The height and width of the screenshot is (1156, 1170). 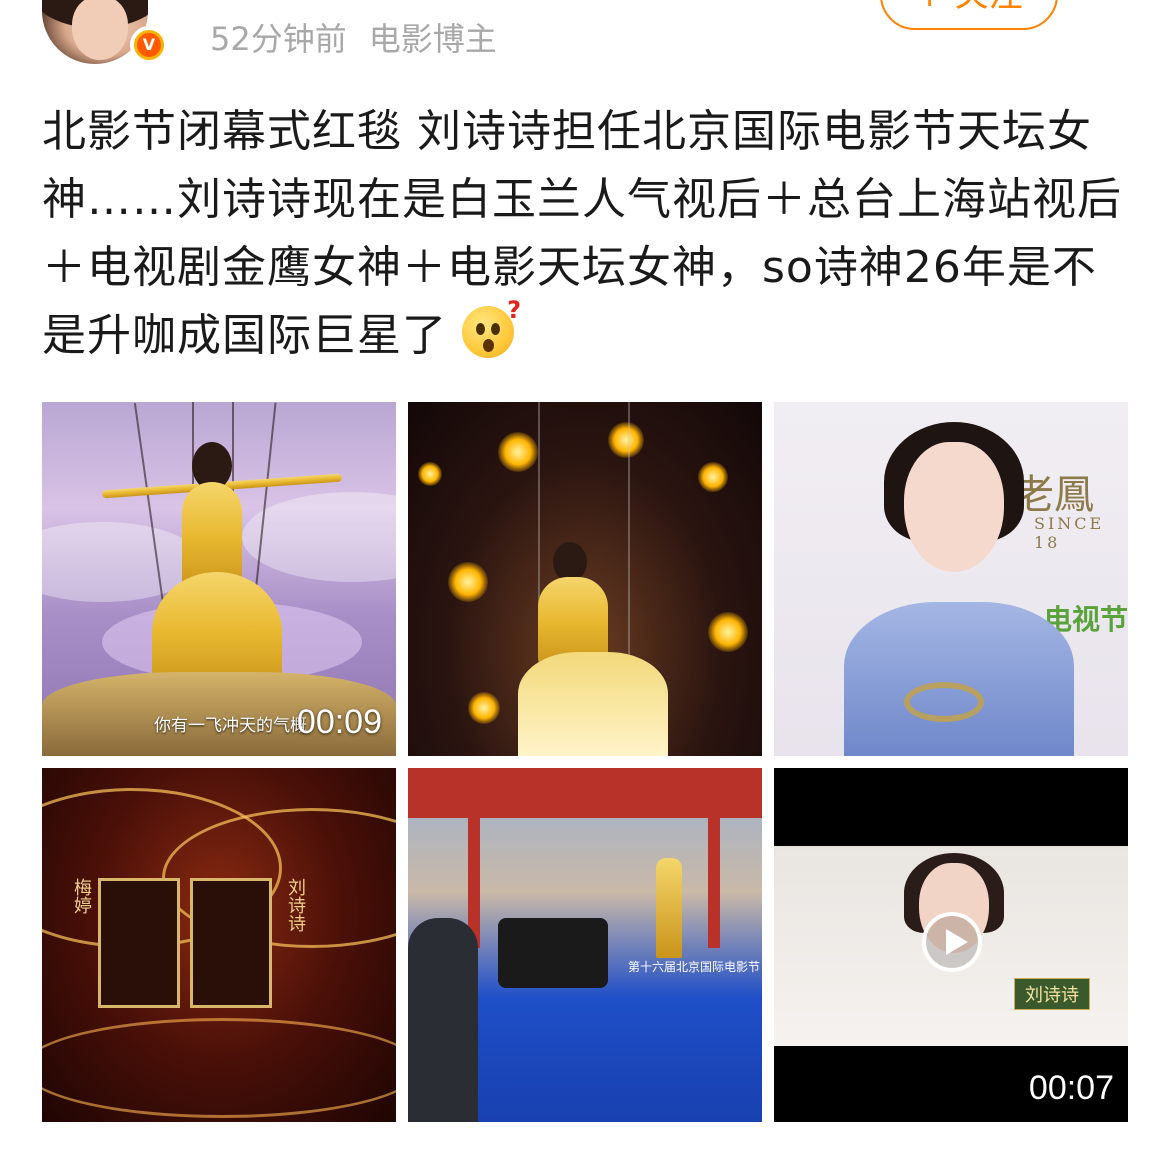 I want to click on author-avatar-wrap: V, so click(x=105, y=32).